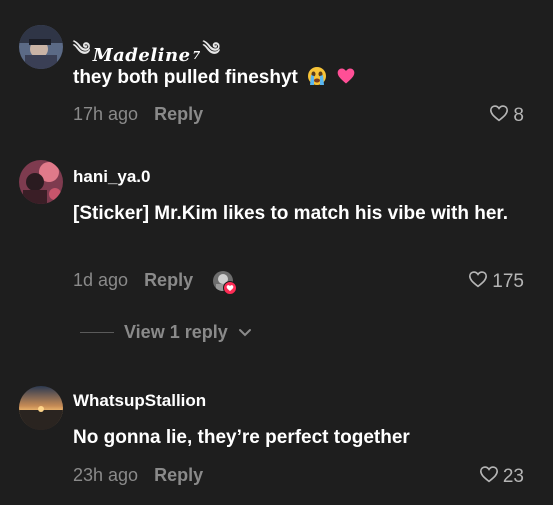  Describe the element at coordinates (508, 281) in the screenshot. I see `like-count: 175` at that location.